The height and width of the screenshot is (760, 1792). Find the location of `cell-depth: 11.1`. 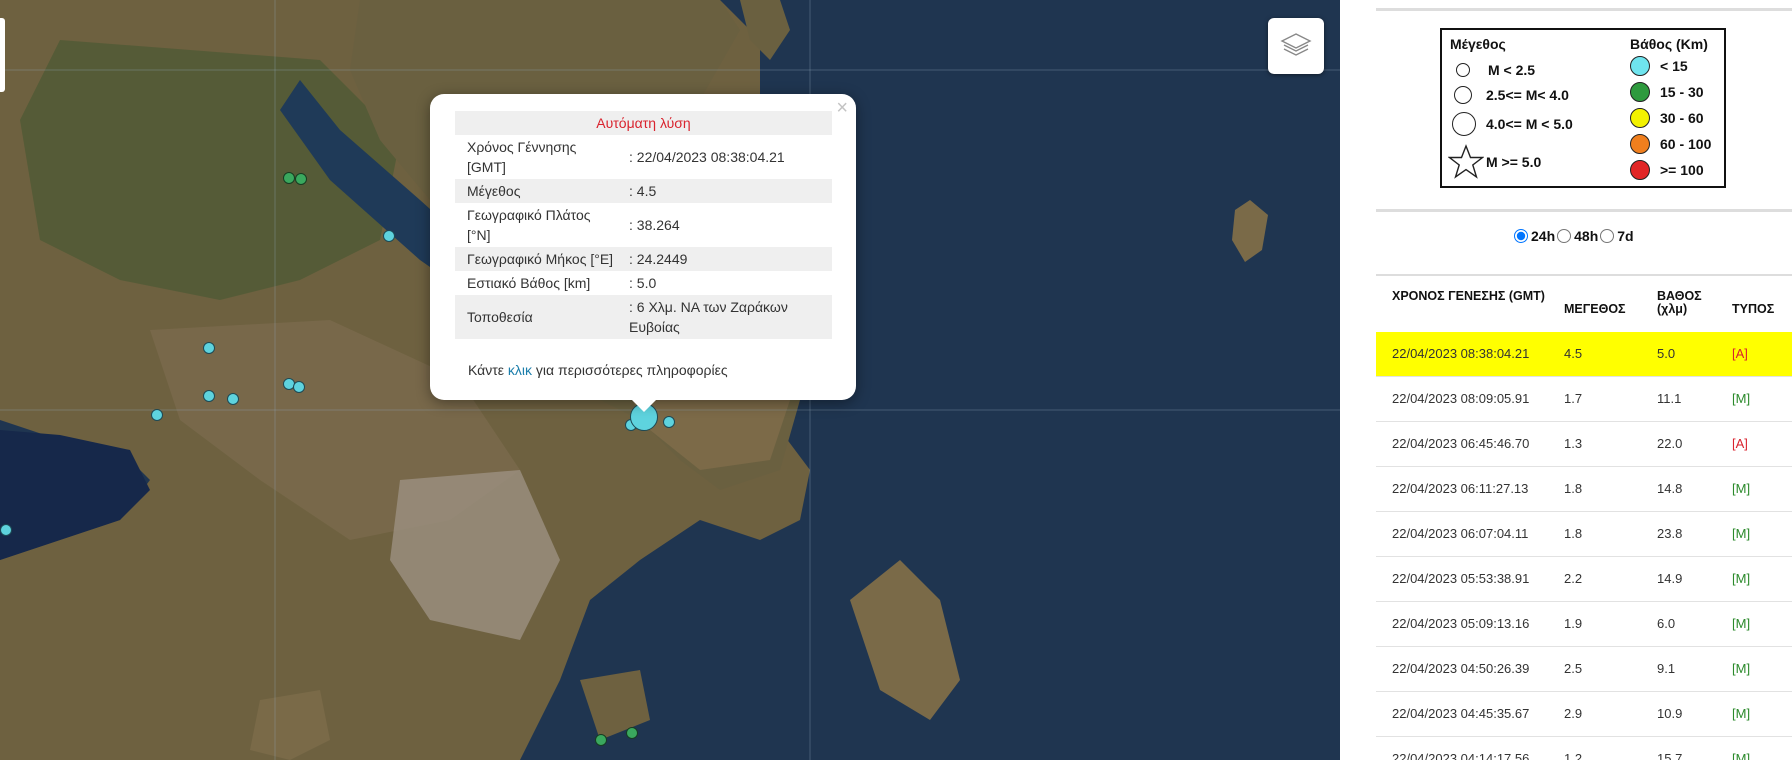

cell-depth: 11.1 is located at coordinates (1669, 398).